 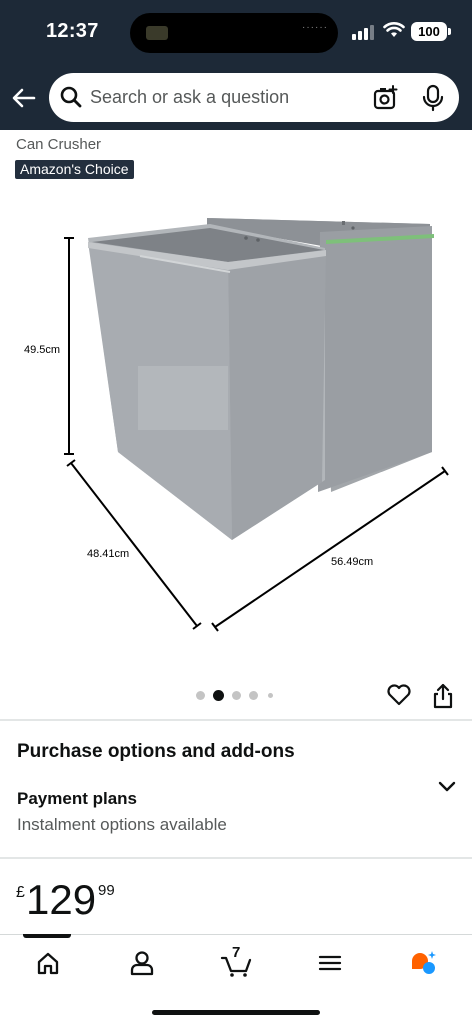 I want to click on wifi-icon, so click(x=394, y=29).